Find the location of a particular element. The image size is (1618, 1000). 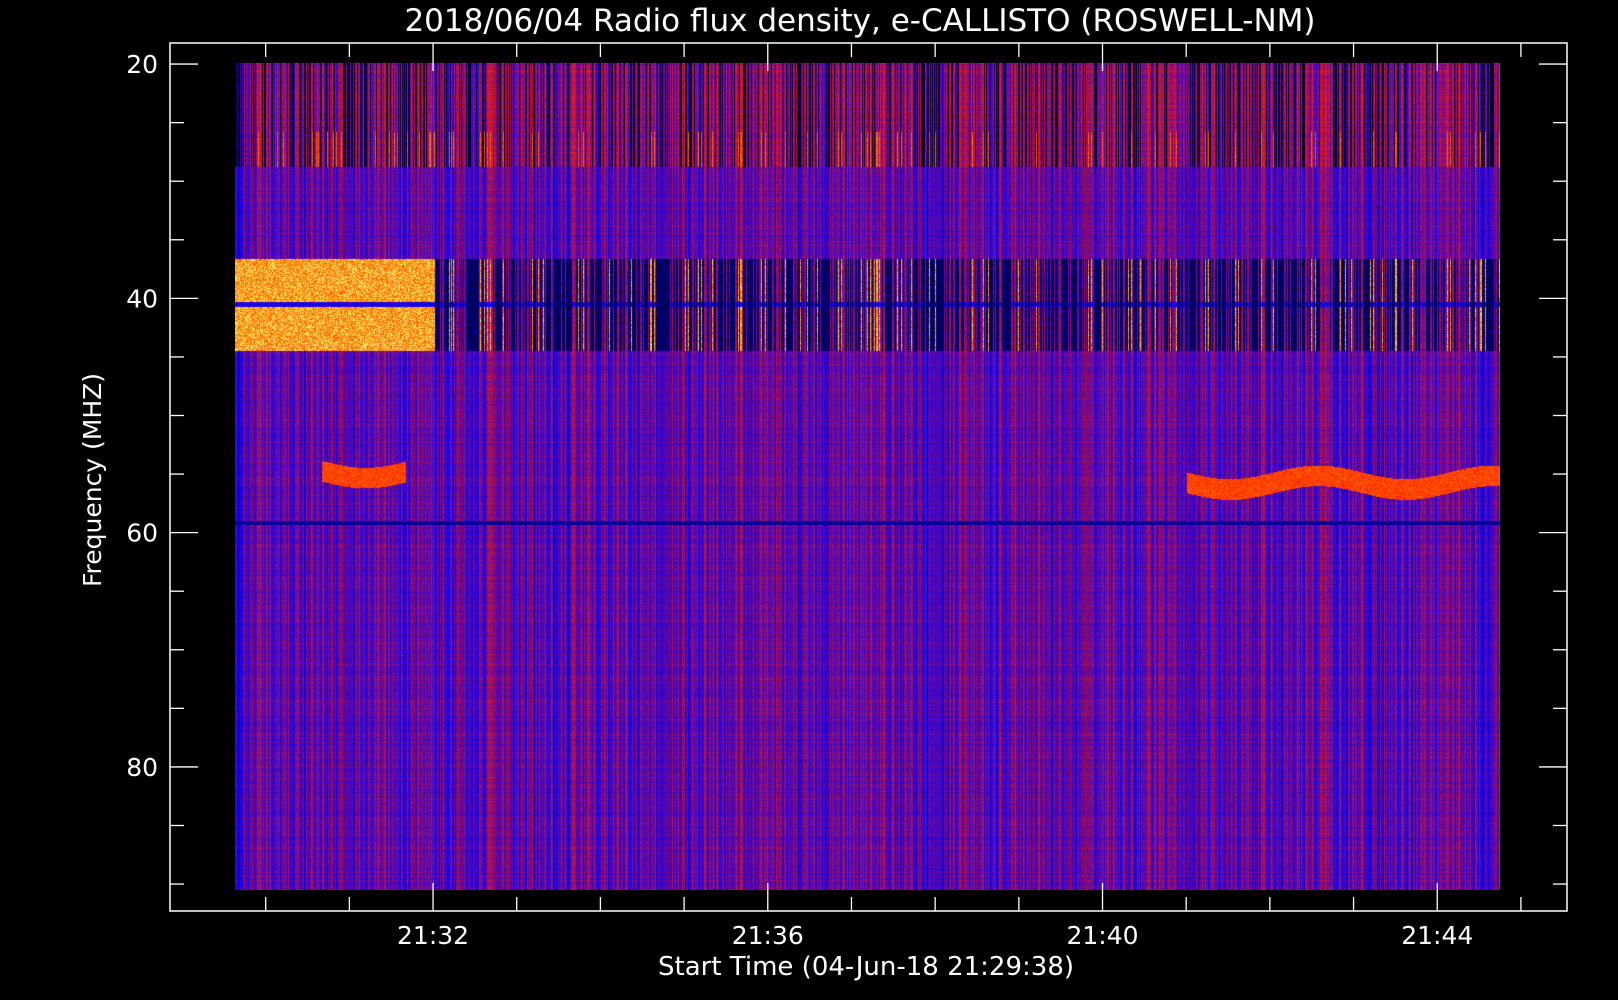

x-tick-label: 21:40 is located at coordinates (1102, 935).